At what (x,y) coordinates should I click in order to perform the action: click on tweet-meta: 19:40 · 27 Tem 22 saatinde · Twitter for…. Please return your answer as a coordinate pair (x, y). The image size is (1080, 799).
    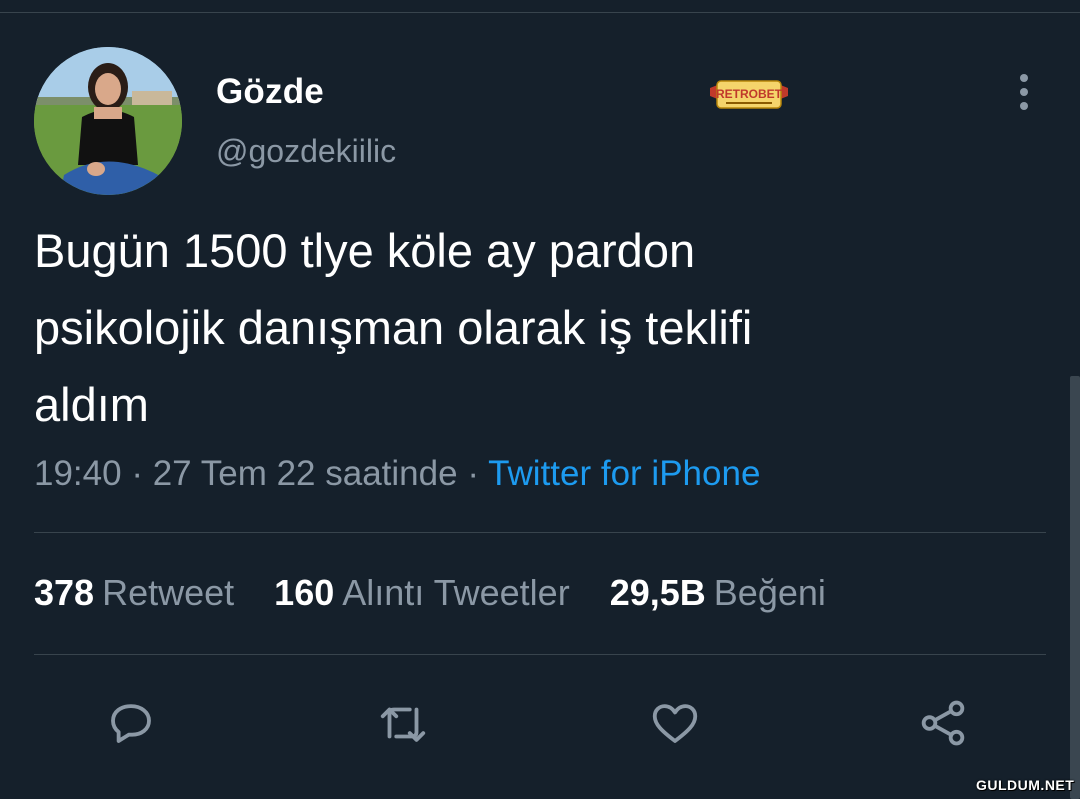
    Looking at the image, I should click on (397, 474).